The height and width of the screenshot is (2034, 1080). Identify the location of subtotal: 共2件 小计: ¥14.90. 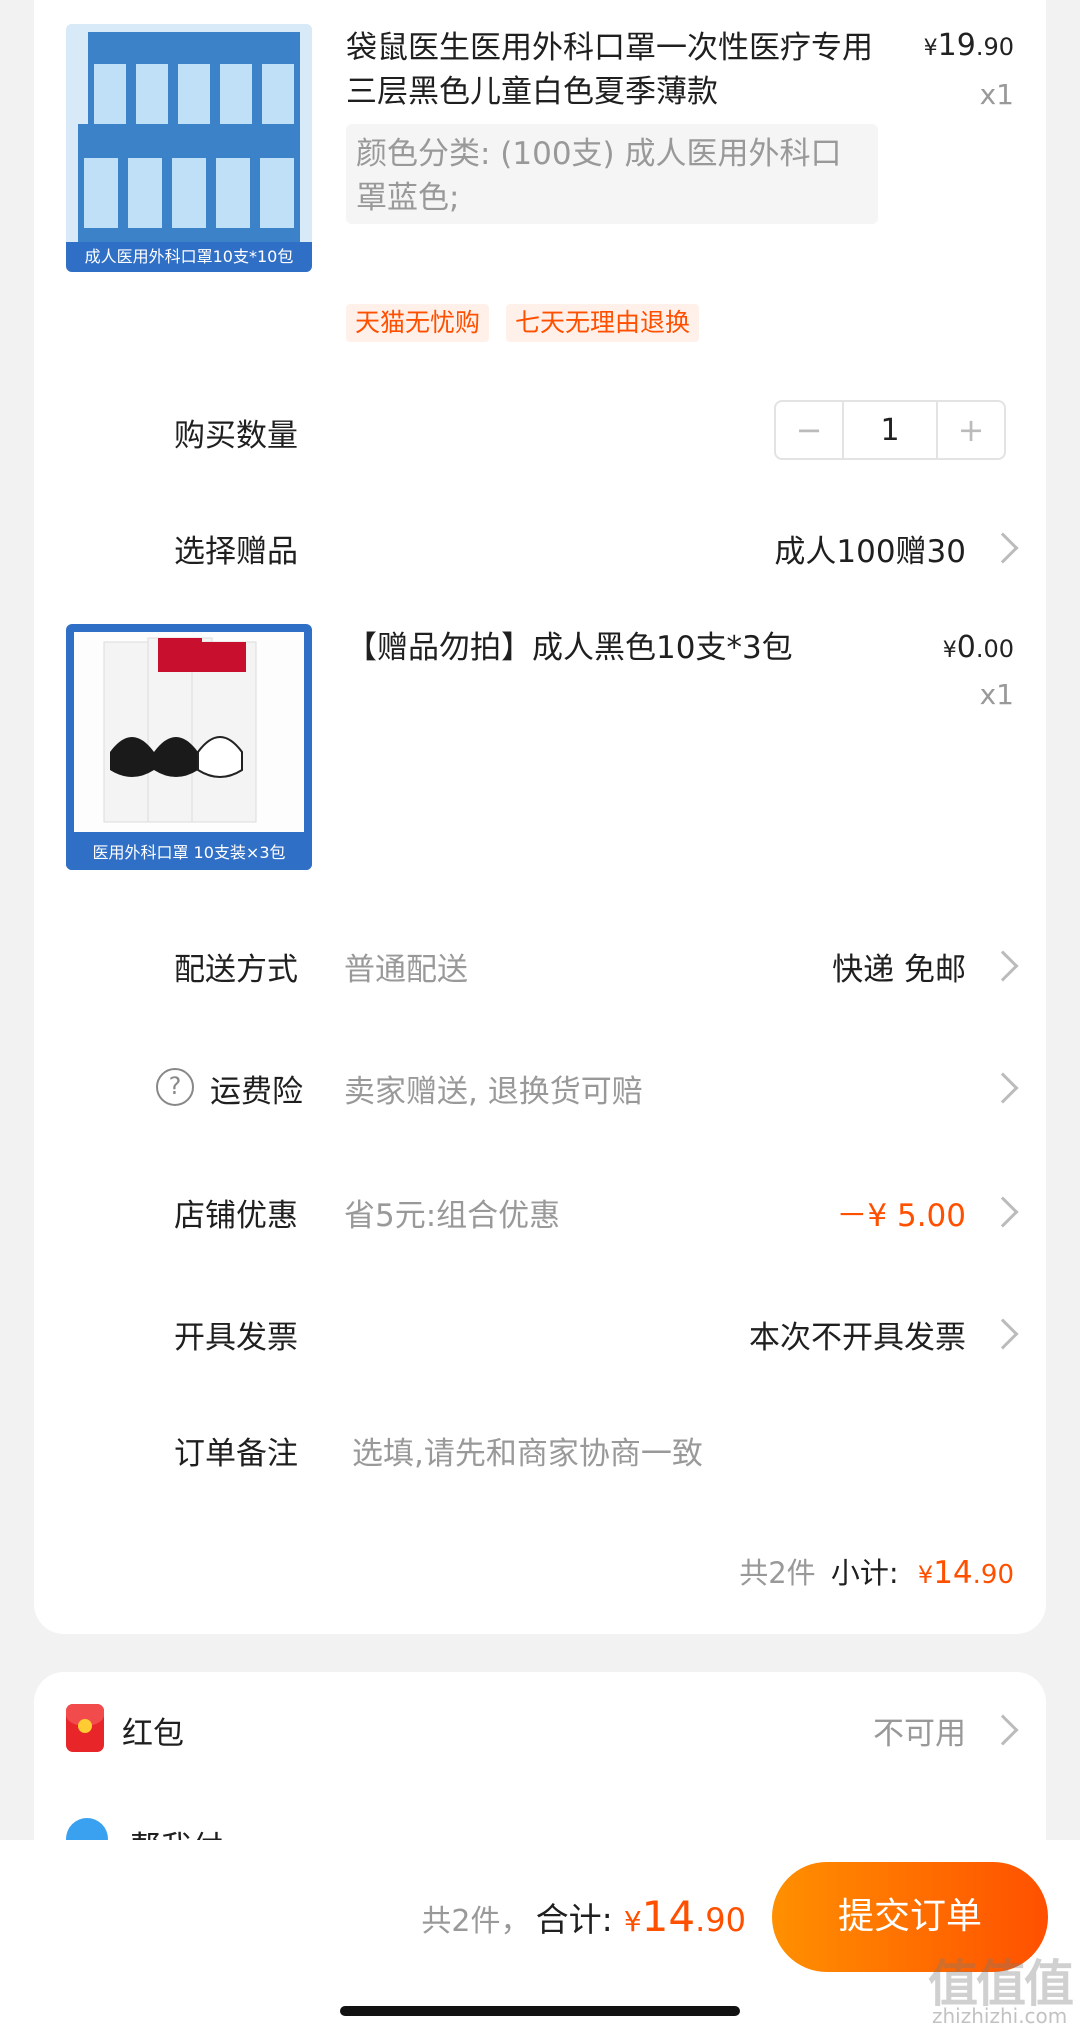
(876, 1571).